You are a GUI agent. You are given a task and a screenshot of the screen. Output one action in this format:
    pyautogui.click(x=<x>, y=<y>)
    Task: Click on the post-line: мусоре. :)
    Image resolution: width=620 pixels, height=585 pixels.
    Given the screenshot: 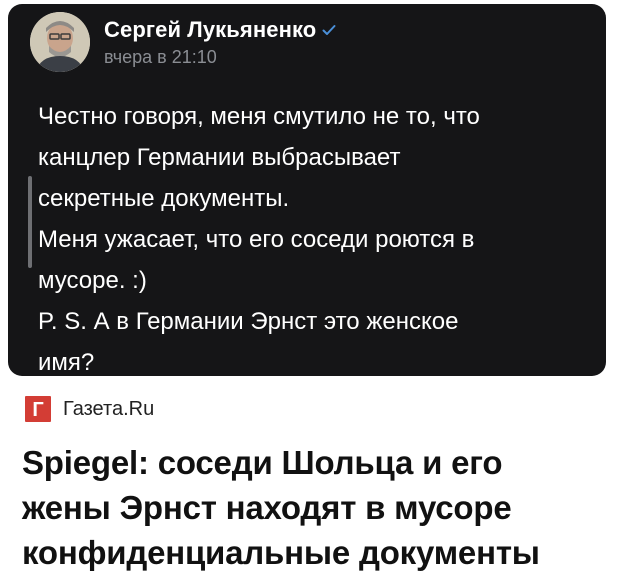 What is the action you would take?
    pyautogui.click(x=92, y=280)
    